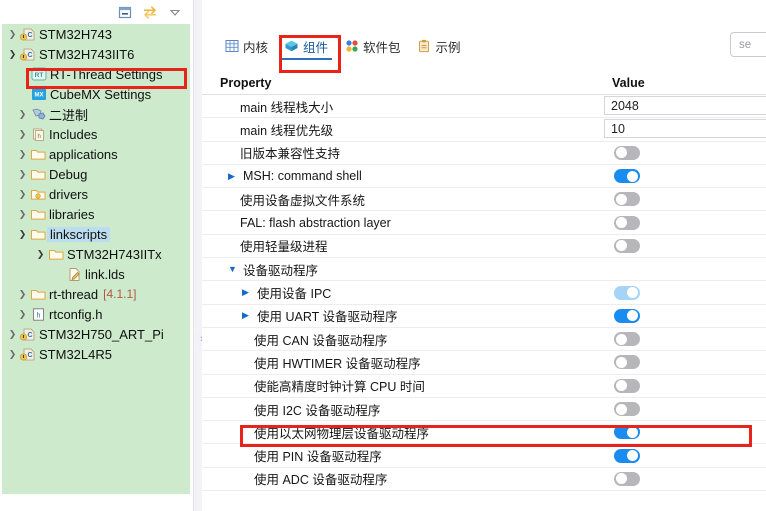 This screenshot has height=511, width=766. Describe the element at coordinates (484, 456) in the screenshot. I see `table-row: 使用 PIN 设备驱动程序` at that location.